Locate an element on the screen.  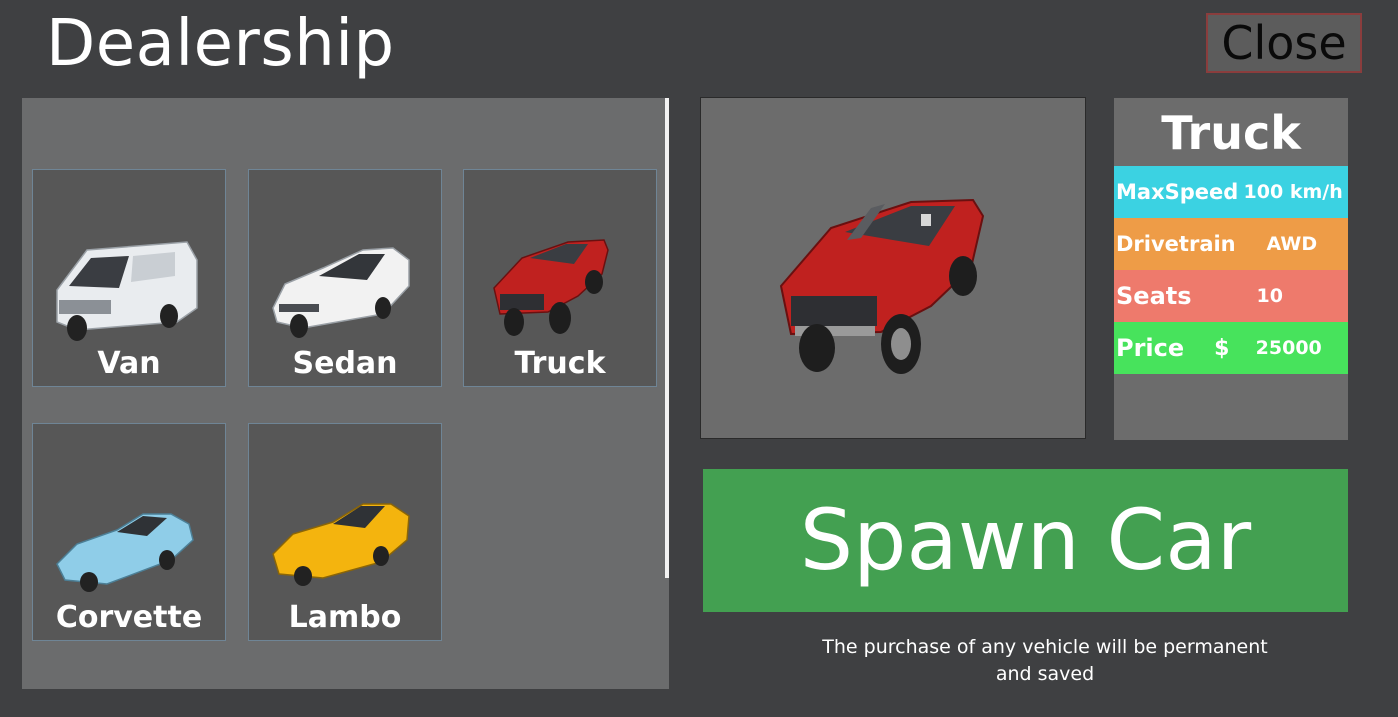
vehicle-card-lambo: Lambo is located at coordinates (345, 532).